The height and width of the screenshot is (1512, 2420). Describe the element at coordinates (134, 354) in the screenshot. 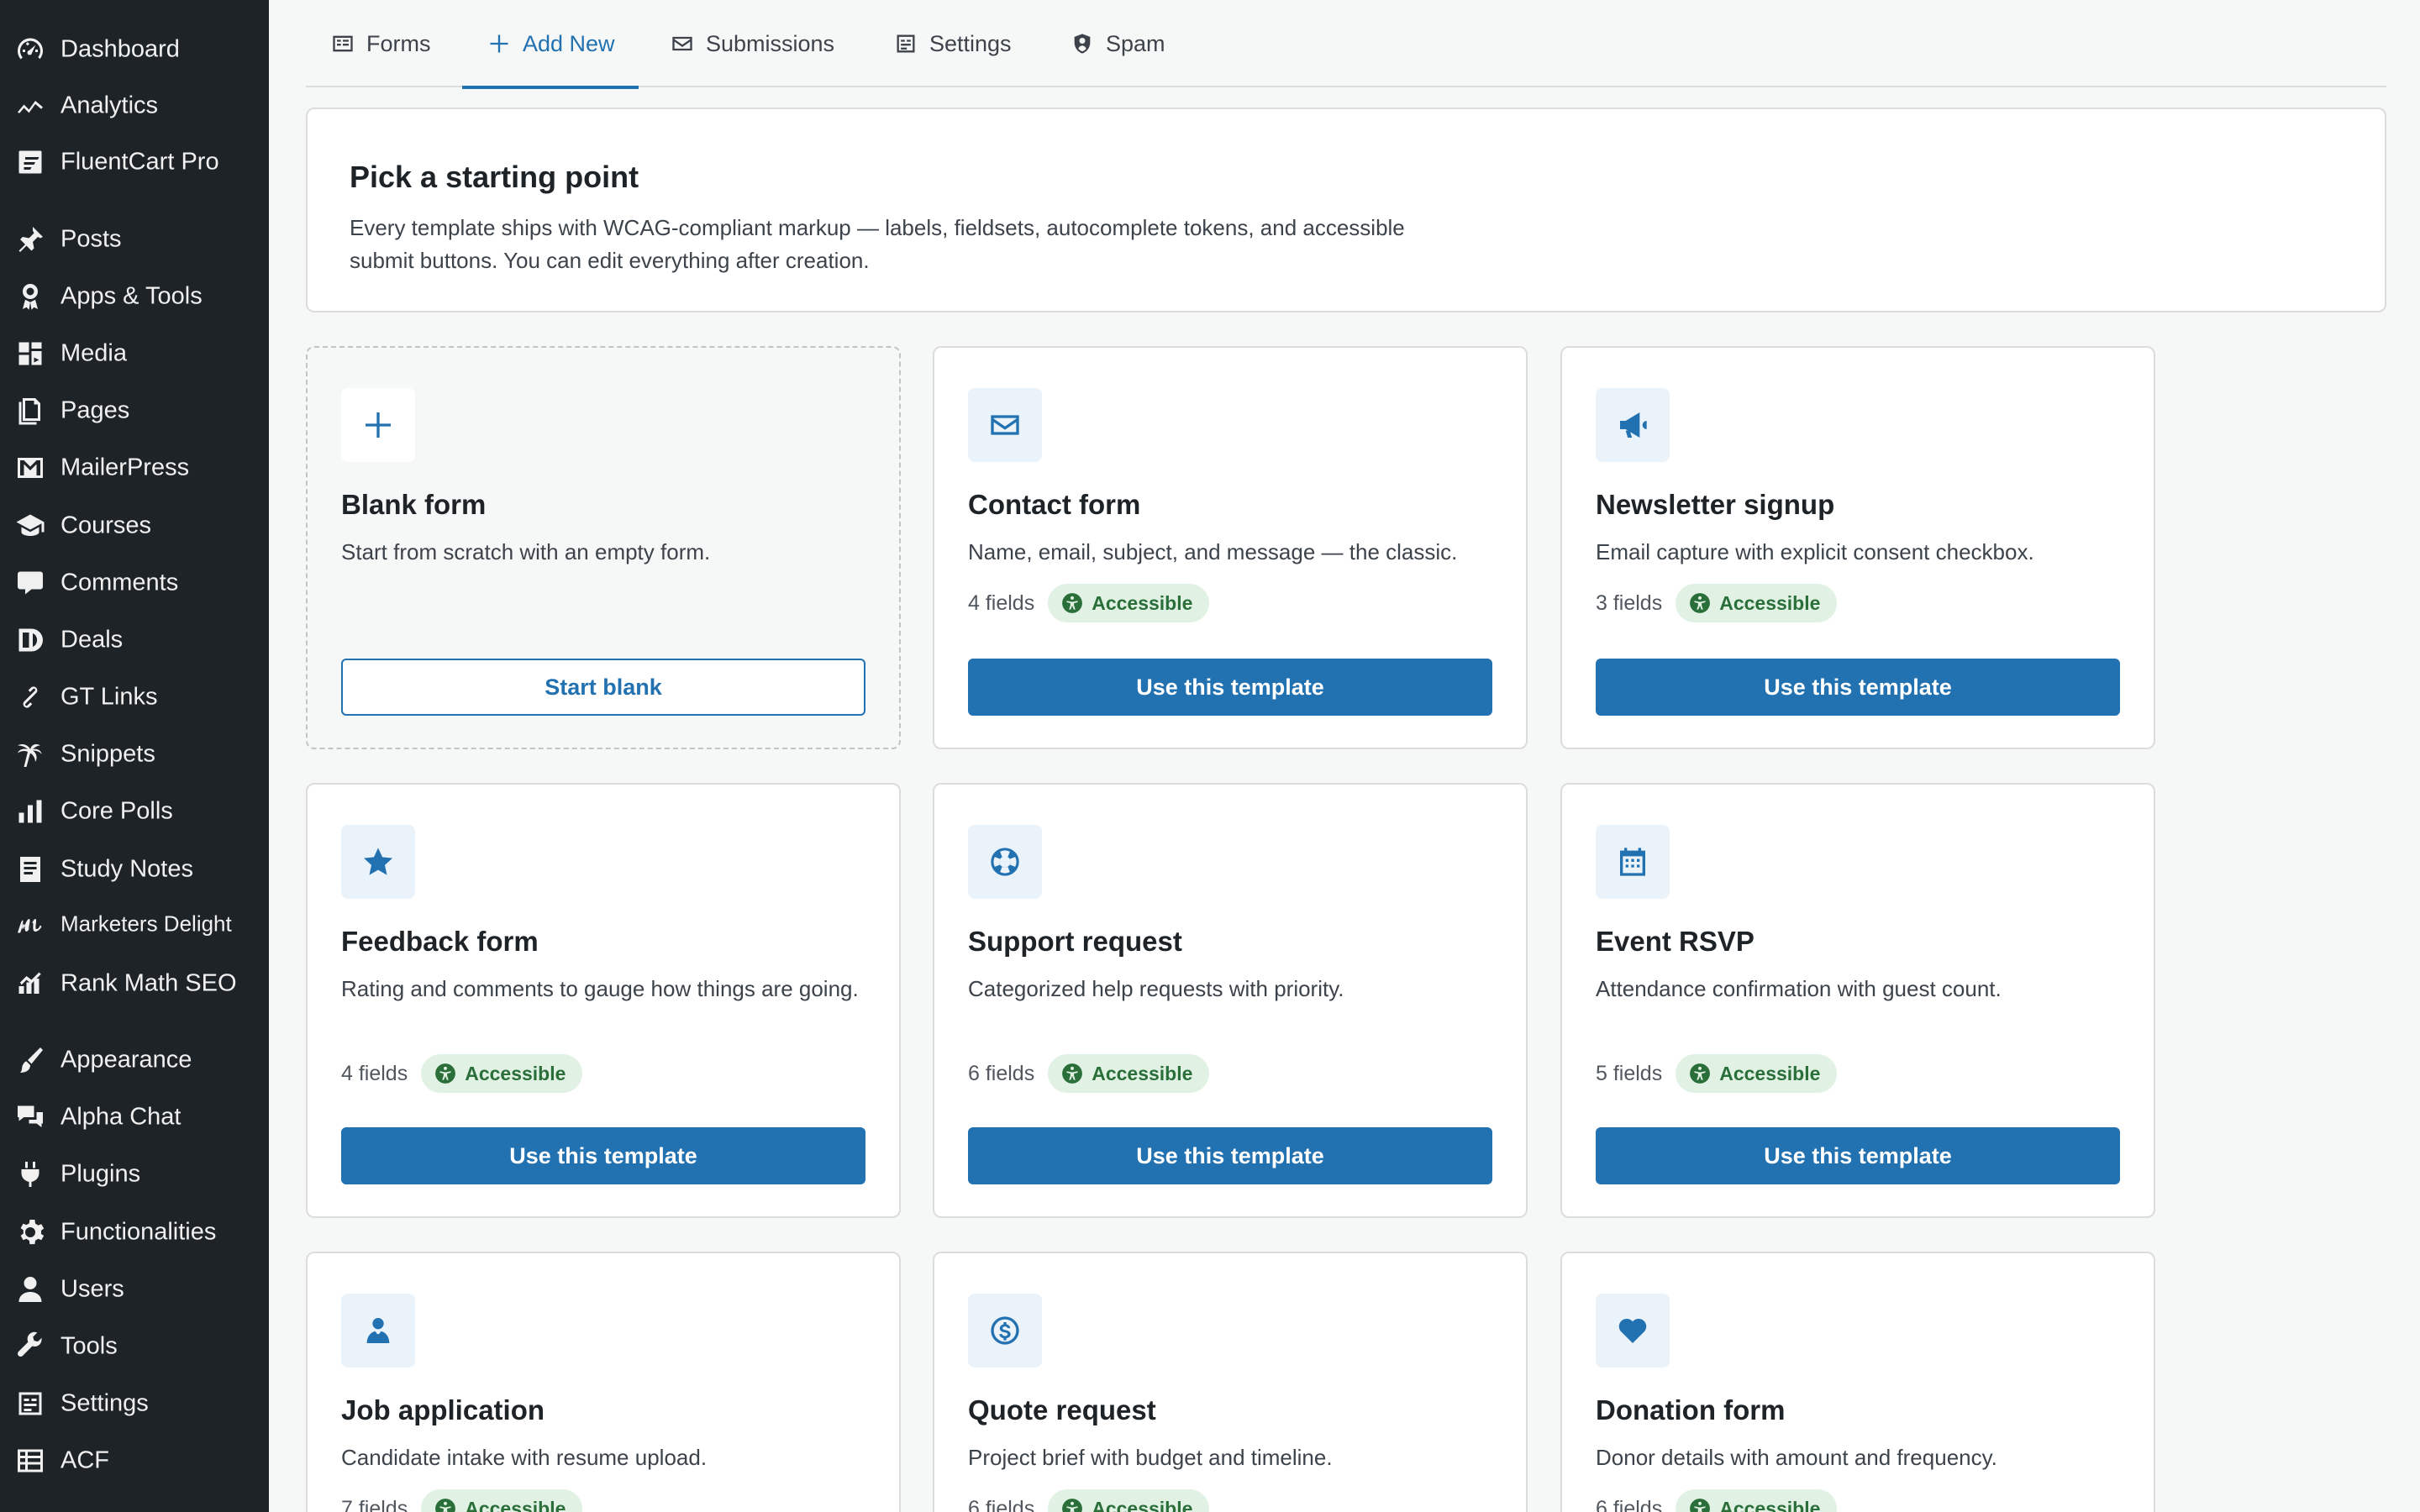

I see `sidebar-item-media: Media` at that location.